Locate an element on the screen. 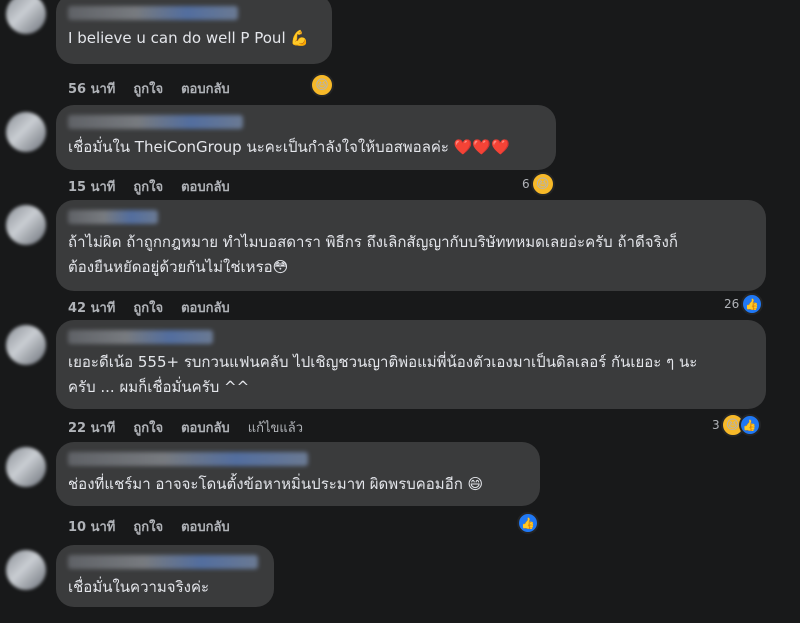 Image resolution: width=800 pixels, height=623 pixels. timestamp: 56 นาที is located at coordinates (91, 88).